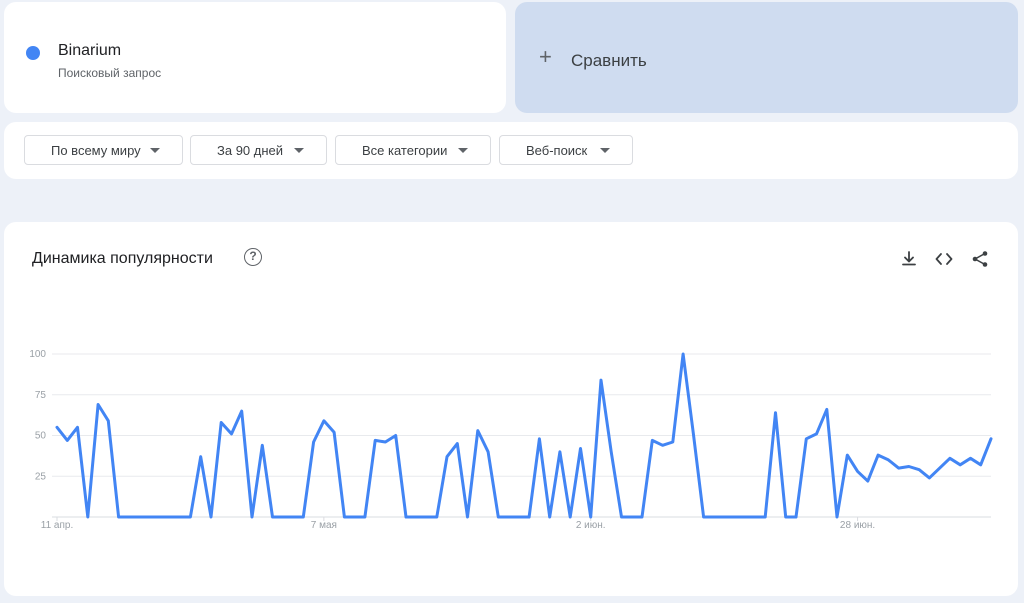 This screenshot has width=1024, height=603. What do you see at coordinates (591, 525) in the screenshot?
I see `x-tick-label: 2 июн.` at bounding box center [591, 525].